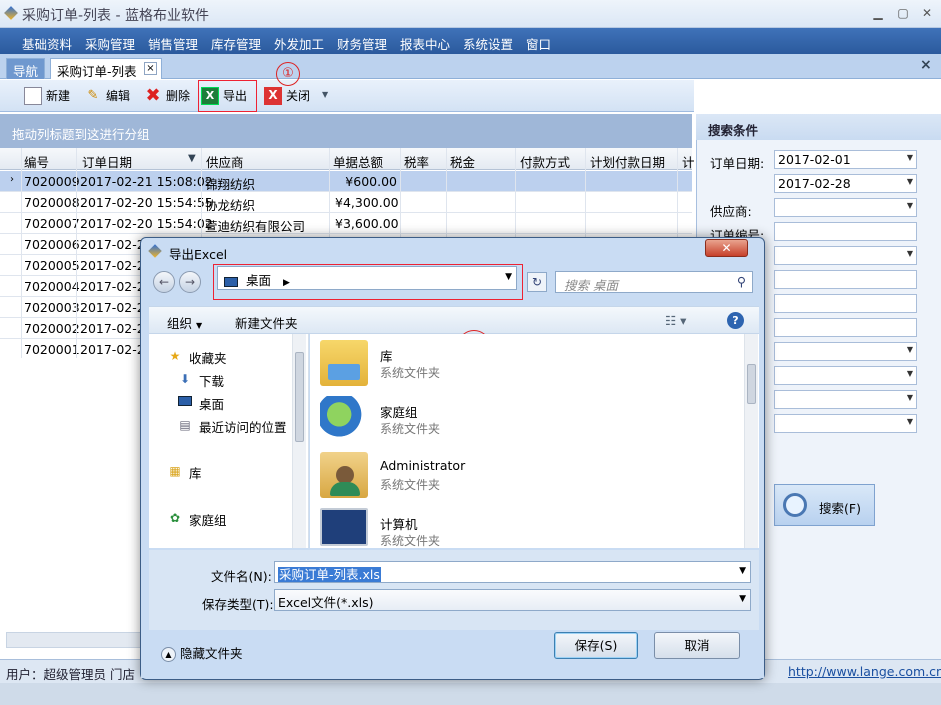  Describe the element at coordinates (845, 423) in the screenshot. I see `filter-field-12: ▼` at that location.